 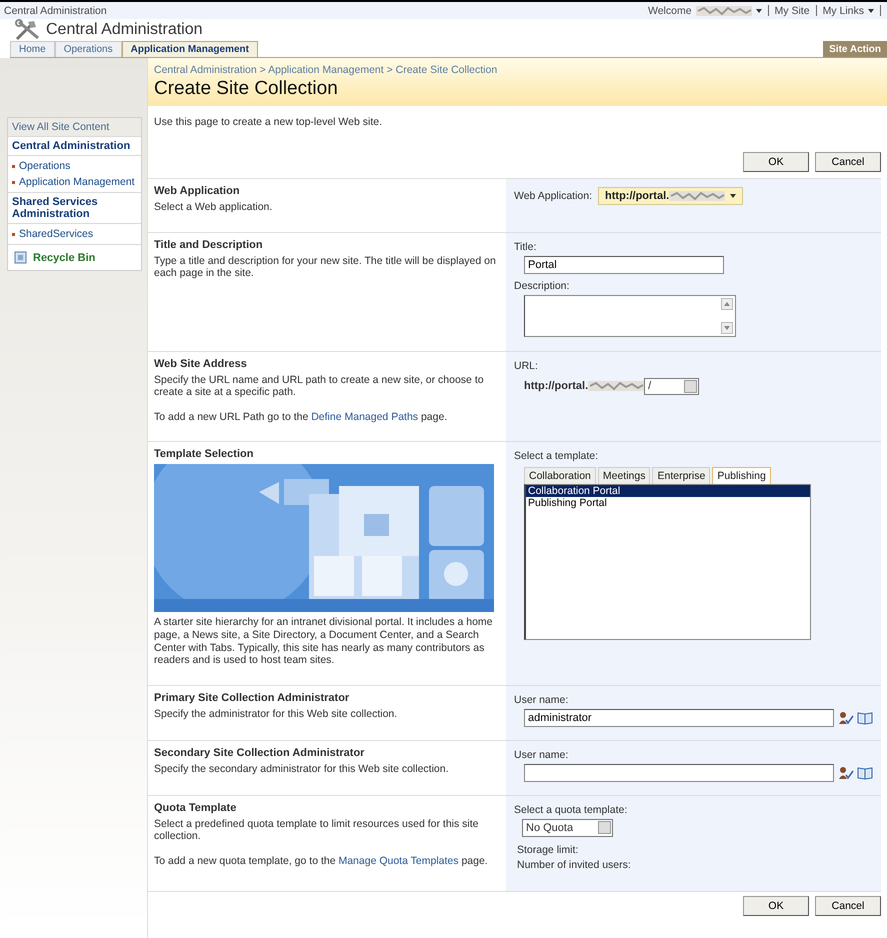 I want to click on text-link: Manage Quota Templates, so click(x=398, y=860).